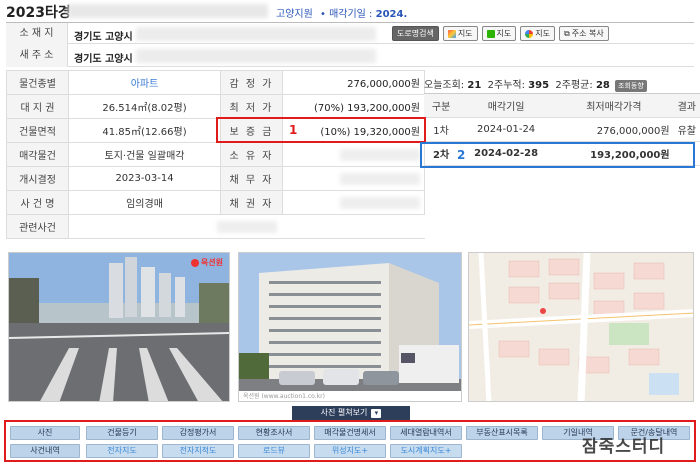  I want to click on court-name: 고양지원, so click(294, 12).